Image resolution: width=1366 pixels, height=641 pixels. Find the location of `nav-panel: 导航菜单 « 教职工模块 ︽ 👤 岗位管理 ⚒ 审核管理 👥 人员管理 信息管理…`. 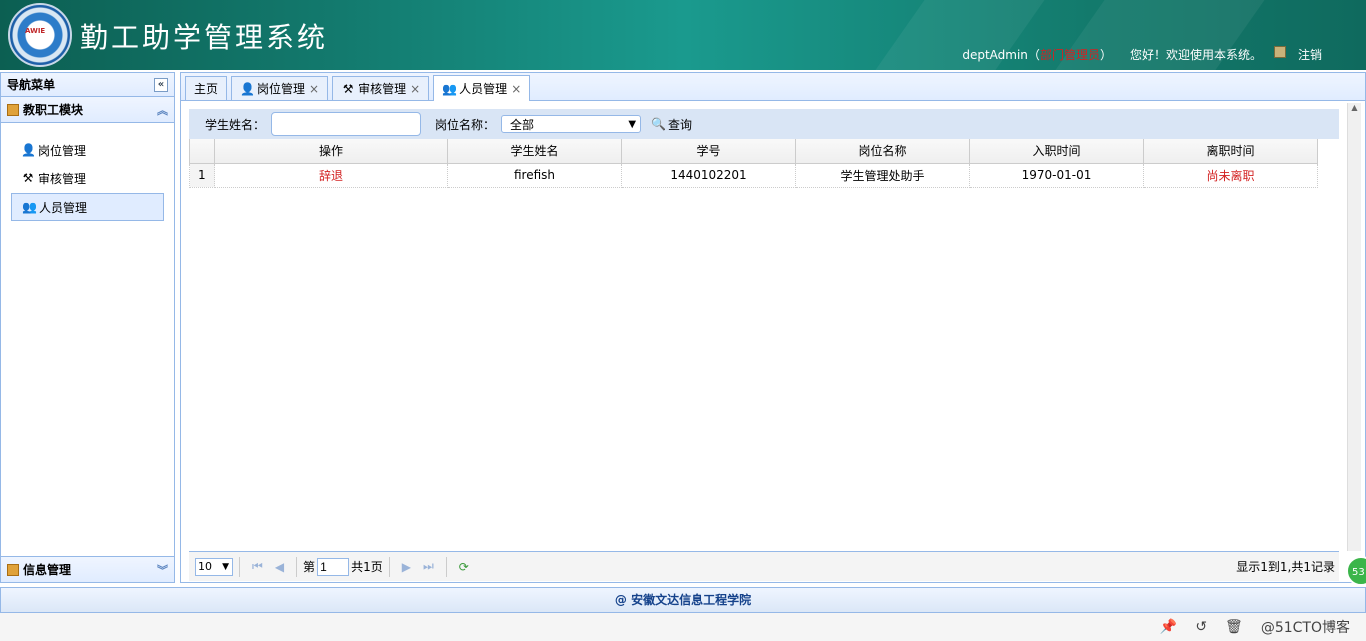

nav-panel: 导航菜单 « 教职工模块 ︽ 👤 岗位管理 ⚒ 审核管理 👥 人员管理 信息管理… is located at coordinates (87, 327).